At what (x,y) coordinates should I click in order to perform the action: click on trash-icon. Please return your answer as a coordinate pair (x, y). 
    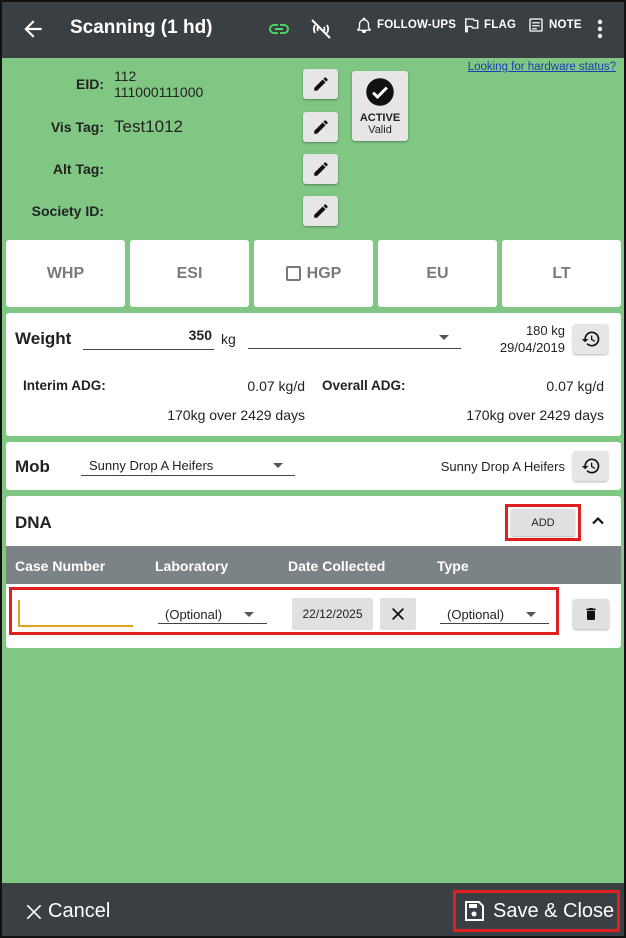
    Looking at the image, I should click on (591, 614).